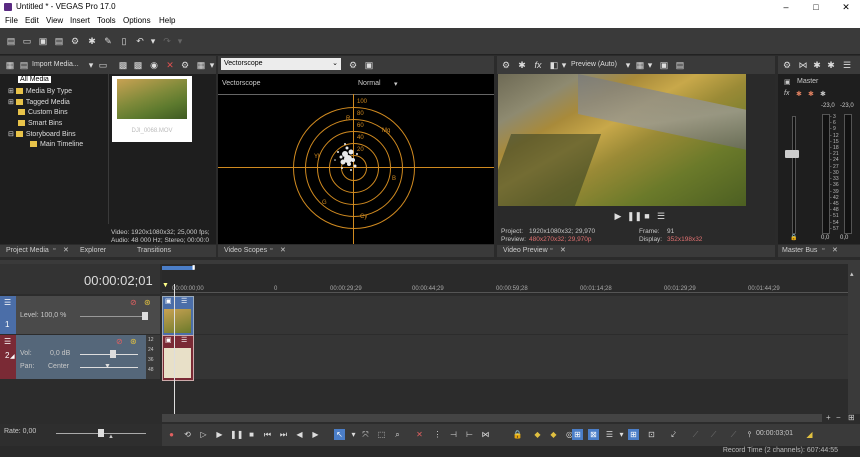 The height and width of the screenshot is (457, 860). I want to click on media-properties-icon: ⚙, so click(185, 65).